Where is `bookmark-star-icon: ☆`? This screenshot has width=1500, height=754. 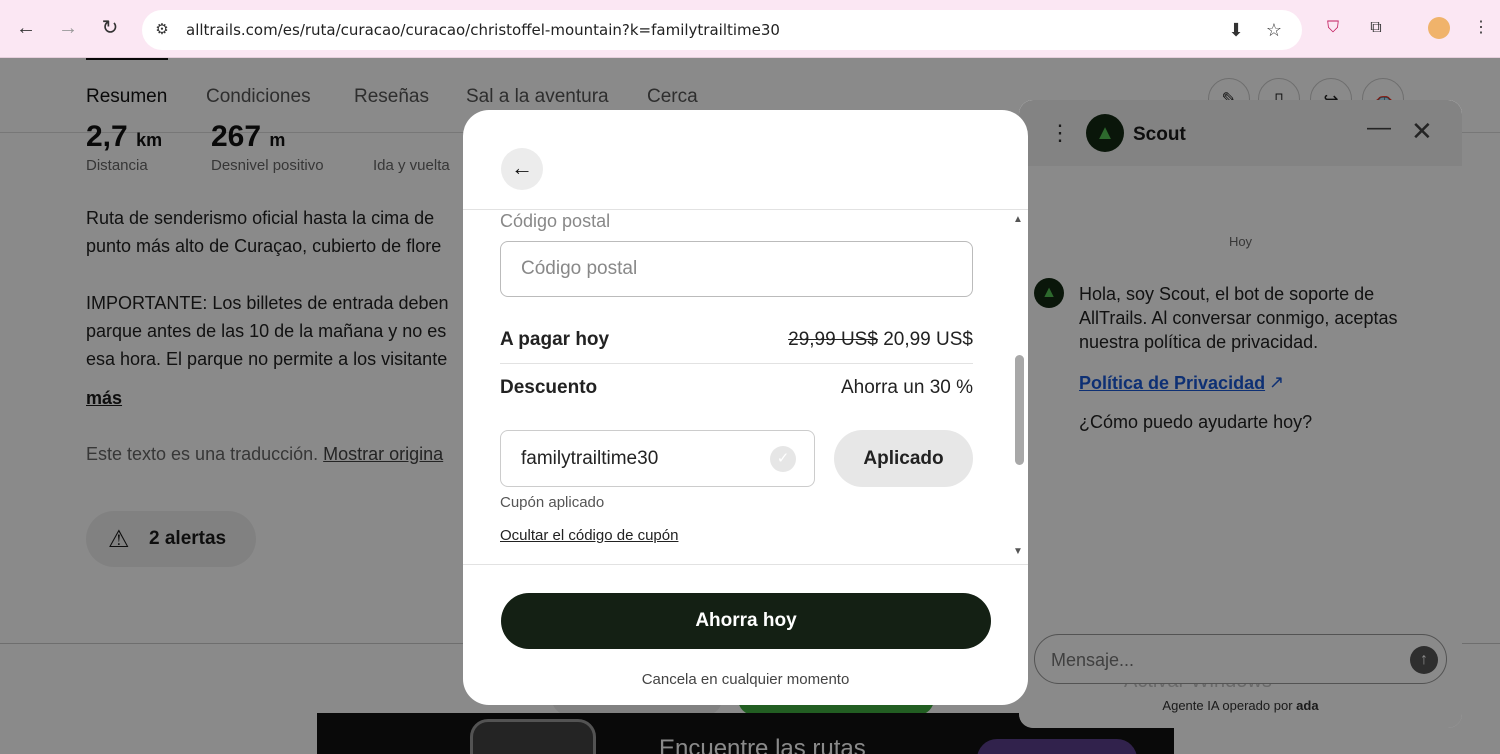
bookmark-star-icon: ☆ is located at coordinates (1274, 30).